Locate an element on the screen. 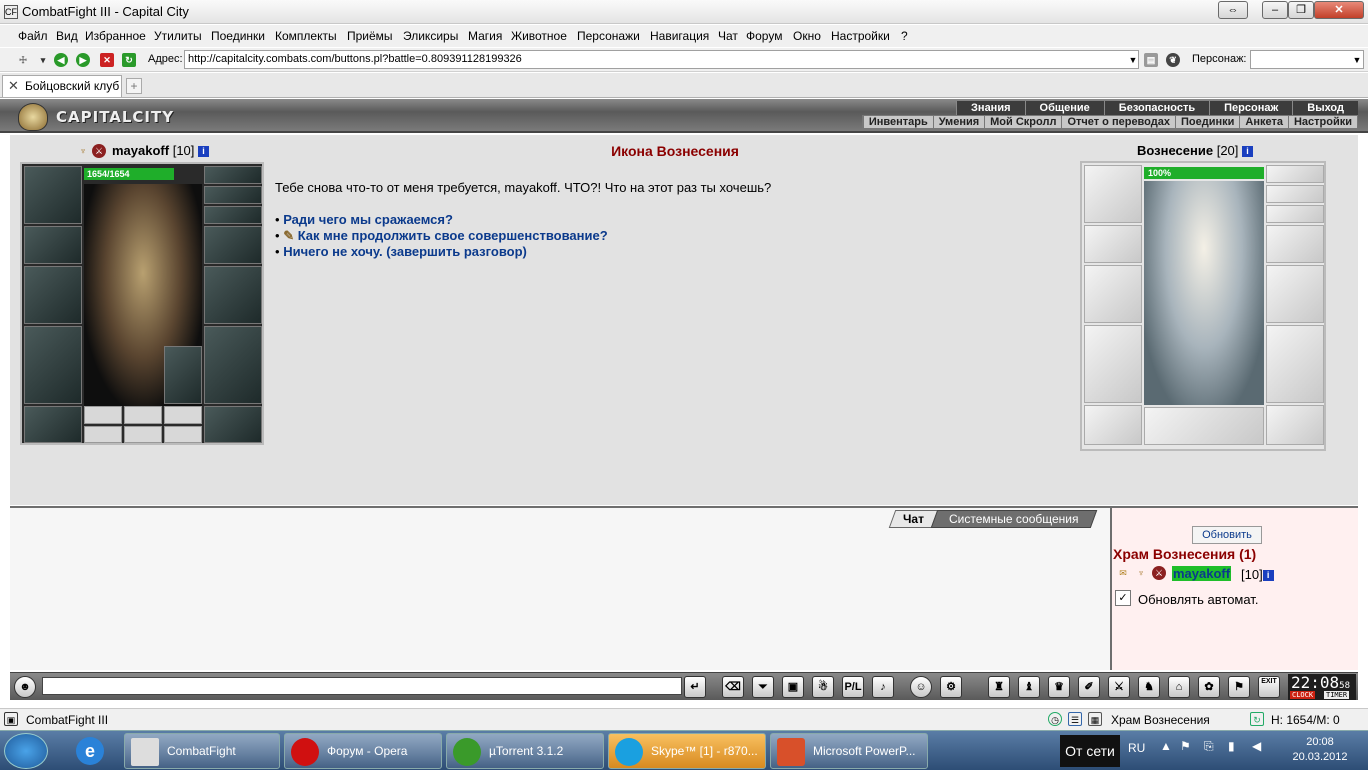 This screenshot has width=1368, height=770. task-combatfight: CombatFight is located at coordinates (202, 751).